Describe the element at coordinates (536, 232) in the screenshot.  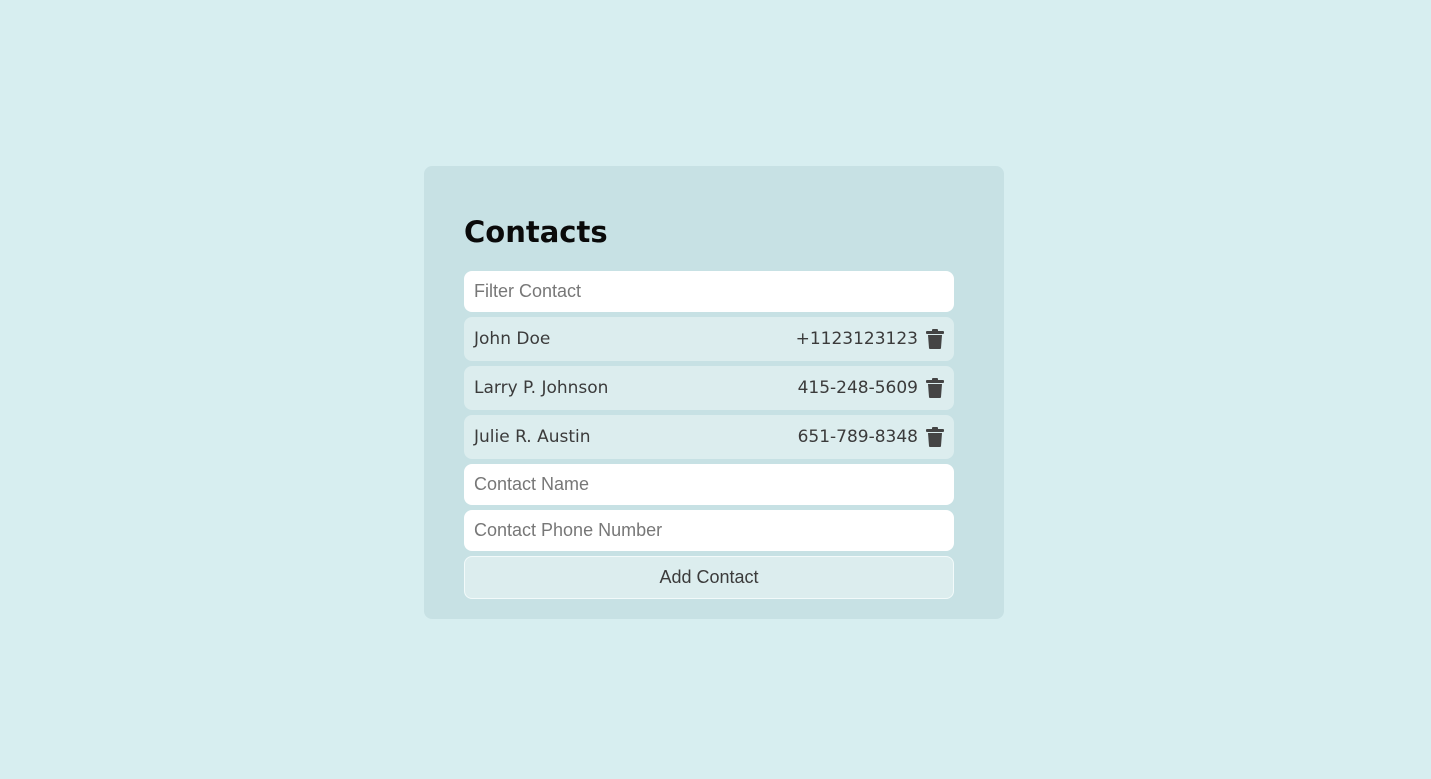
I see `page-title: Contacts` at that location.